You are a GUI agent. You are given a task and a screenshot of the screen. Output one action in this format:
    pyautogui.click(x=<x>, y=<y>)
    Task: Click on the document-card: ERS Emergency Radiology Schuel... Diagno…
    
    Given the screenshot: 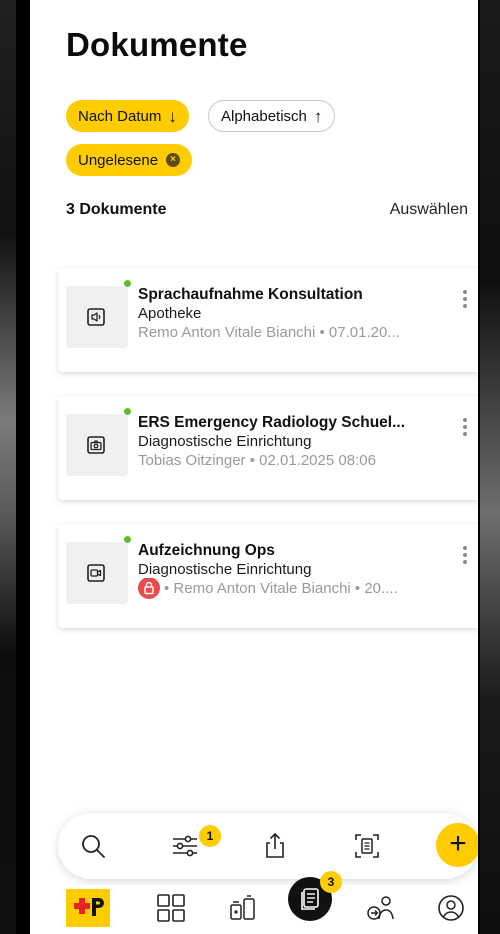 What is the action you would take?
    pyautogui.click(x=268, y=448)
    